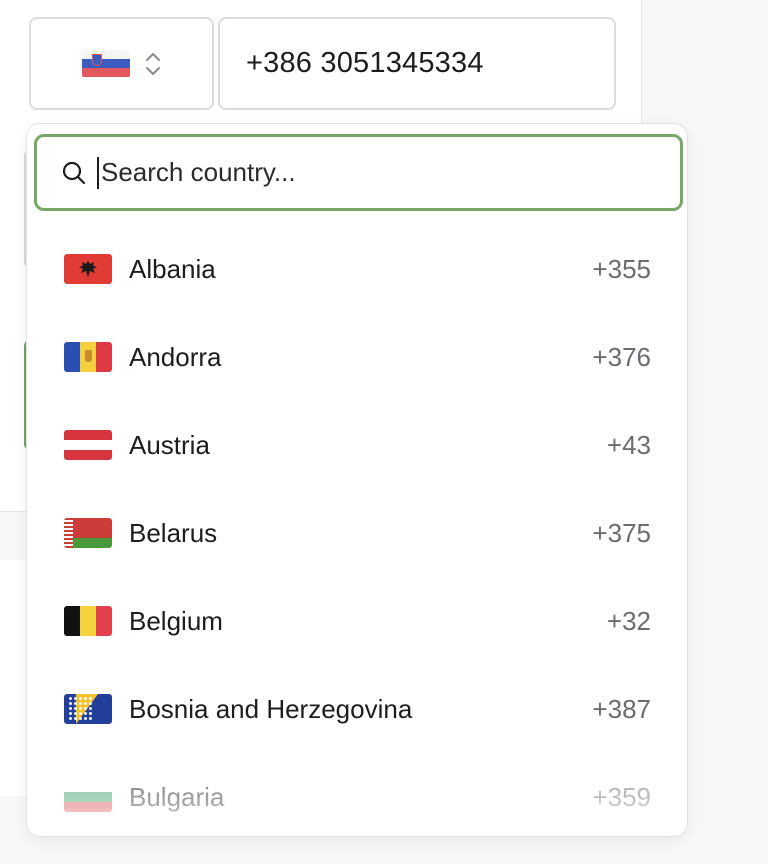 The image size is (768, 864). What do you see at coordinates (628, 444) in the screenshot?
I see `country-dial-code: +43` at bounding box center [628, 444].